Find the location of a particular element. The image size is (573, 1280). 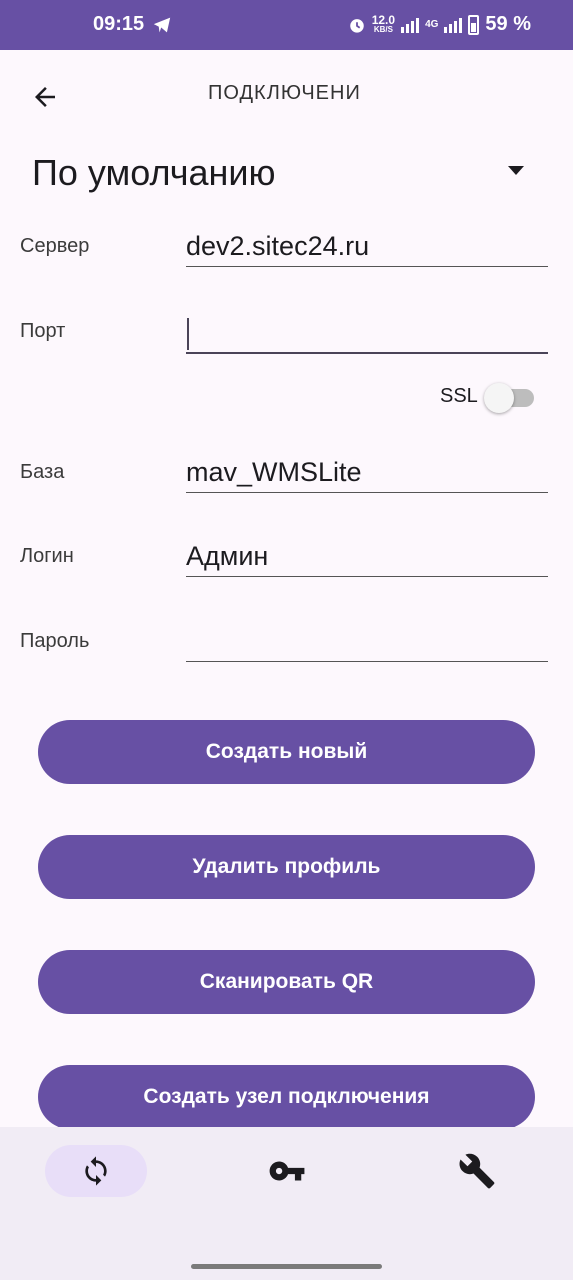

ssl-label: SSL is located at coordinates (459, 395).